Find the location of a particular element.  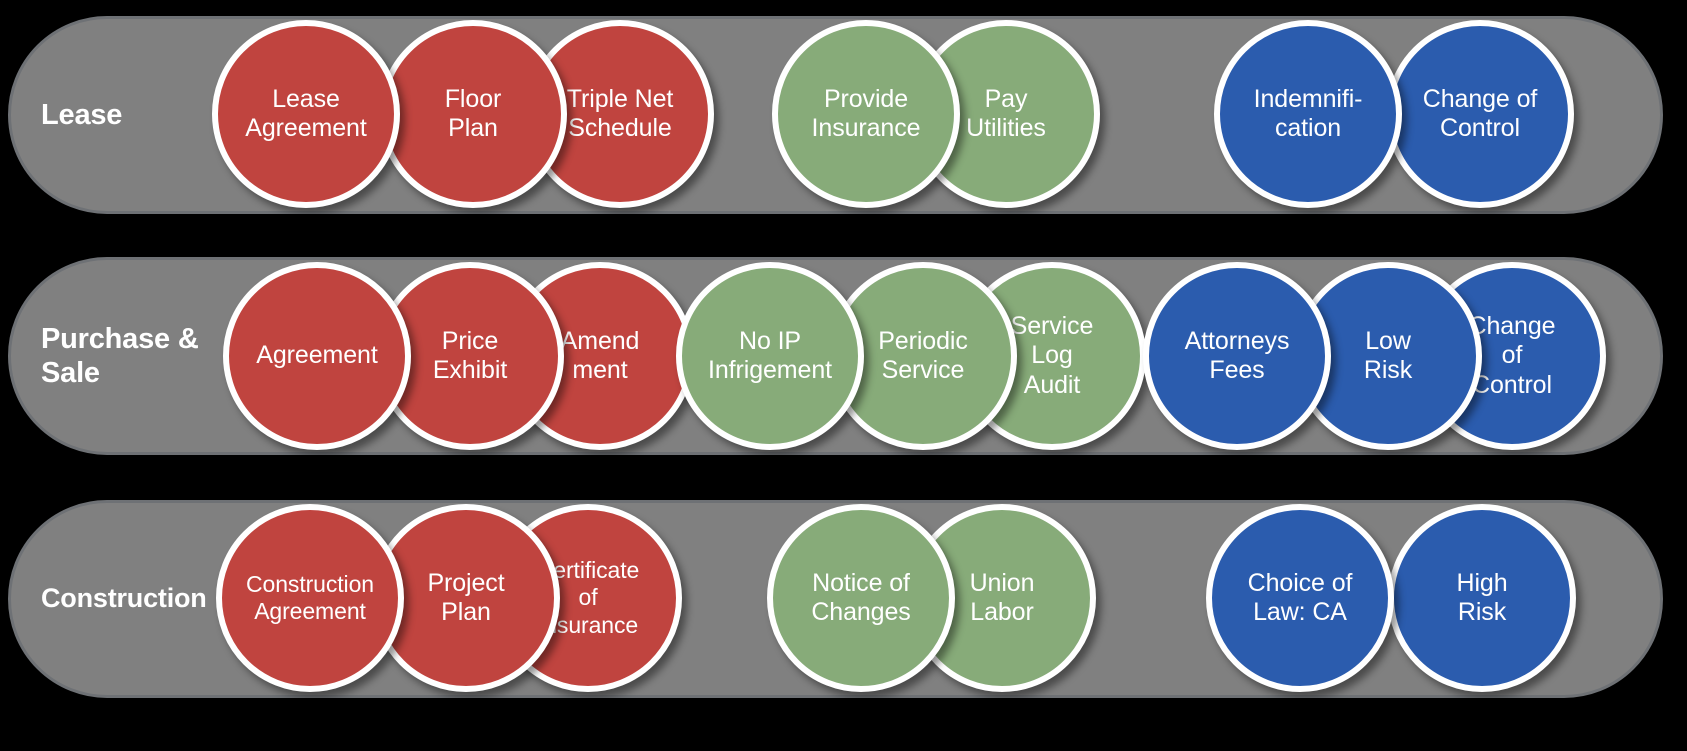

circle-label: Change of Control is located at coordinates (1480, 113).